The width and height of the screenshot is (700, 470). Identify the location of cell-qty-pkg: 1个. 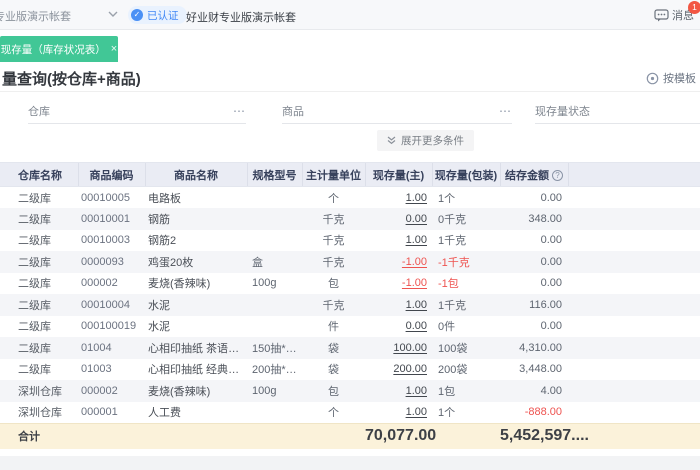
(447, 413).